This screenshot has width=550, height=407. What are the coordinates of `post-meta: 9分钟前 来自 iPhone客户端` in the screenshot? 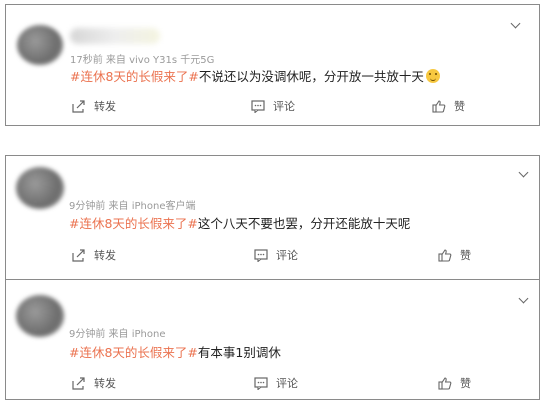 It's located at (132, 206).